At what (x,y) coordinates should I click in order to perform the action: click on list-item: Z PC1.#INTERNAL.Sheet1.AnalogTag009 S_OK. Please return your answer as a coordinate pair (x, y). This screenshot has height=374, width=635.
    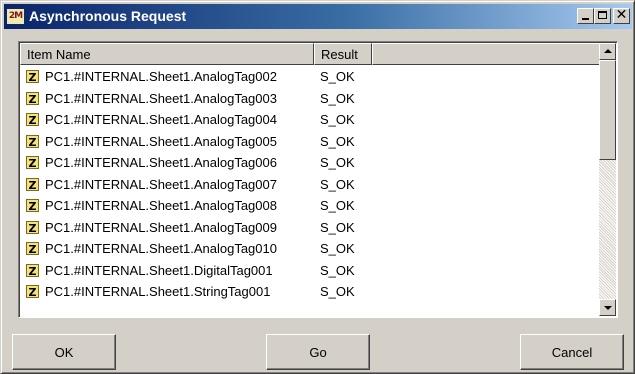
    Looking at the image, I should click on (310, 228).